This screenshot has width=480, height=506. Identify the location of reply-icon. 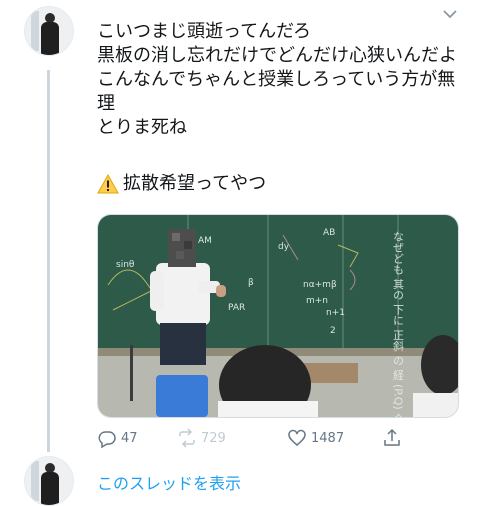
(107, 439).